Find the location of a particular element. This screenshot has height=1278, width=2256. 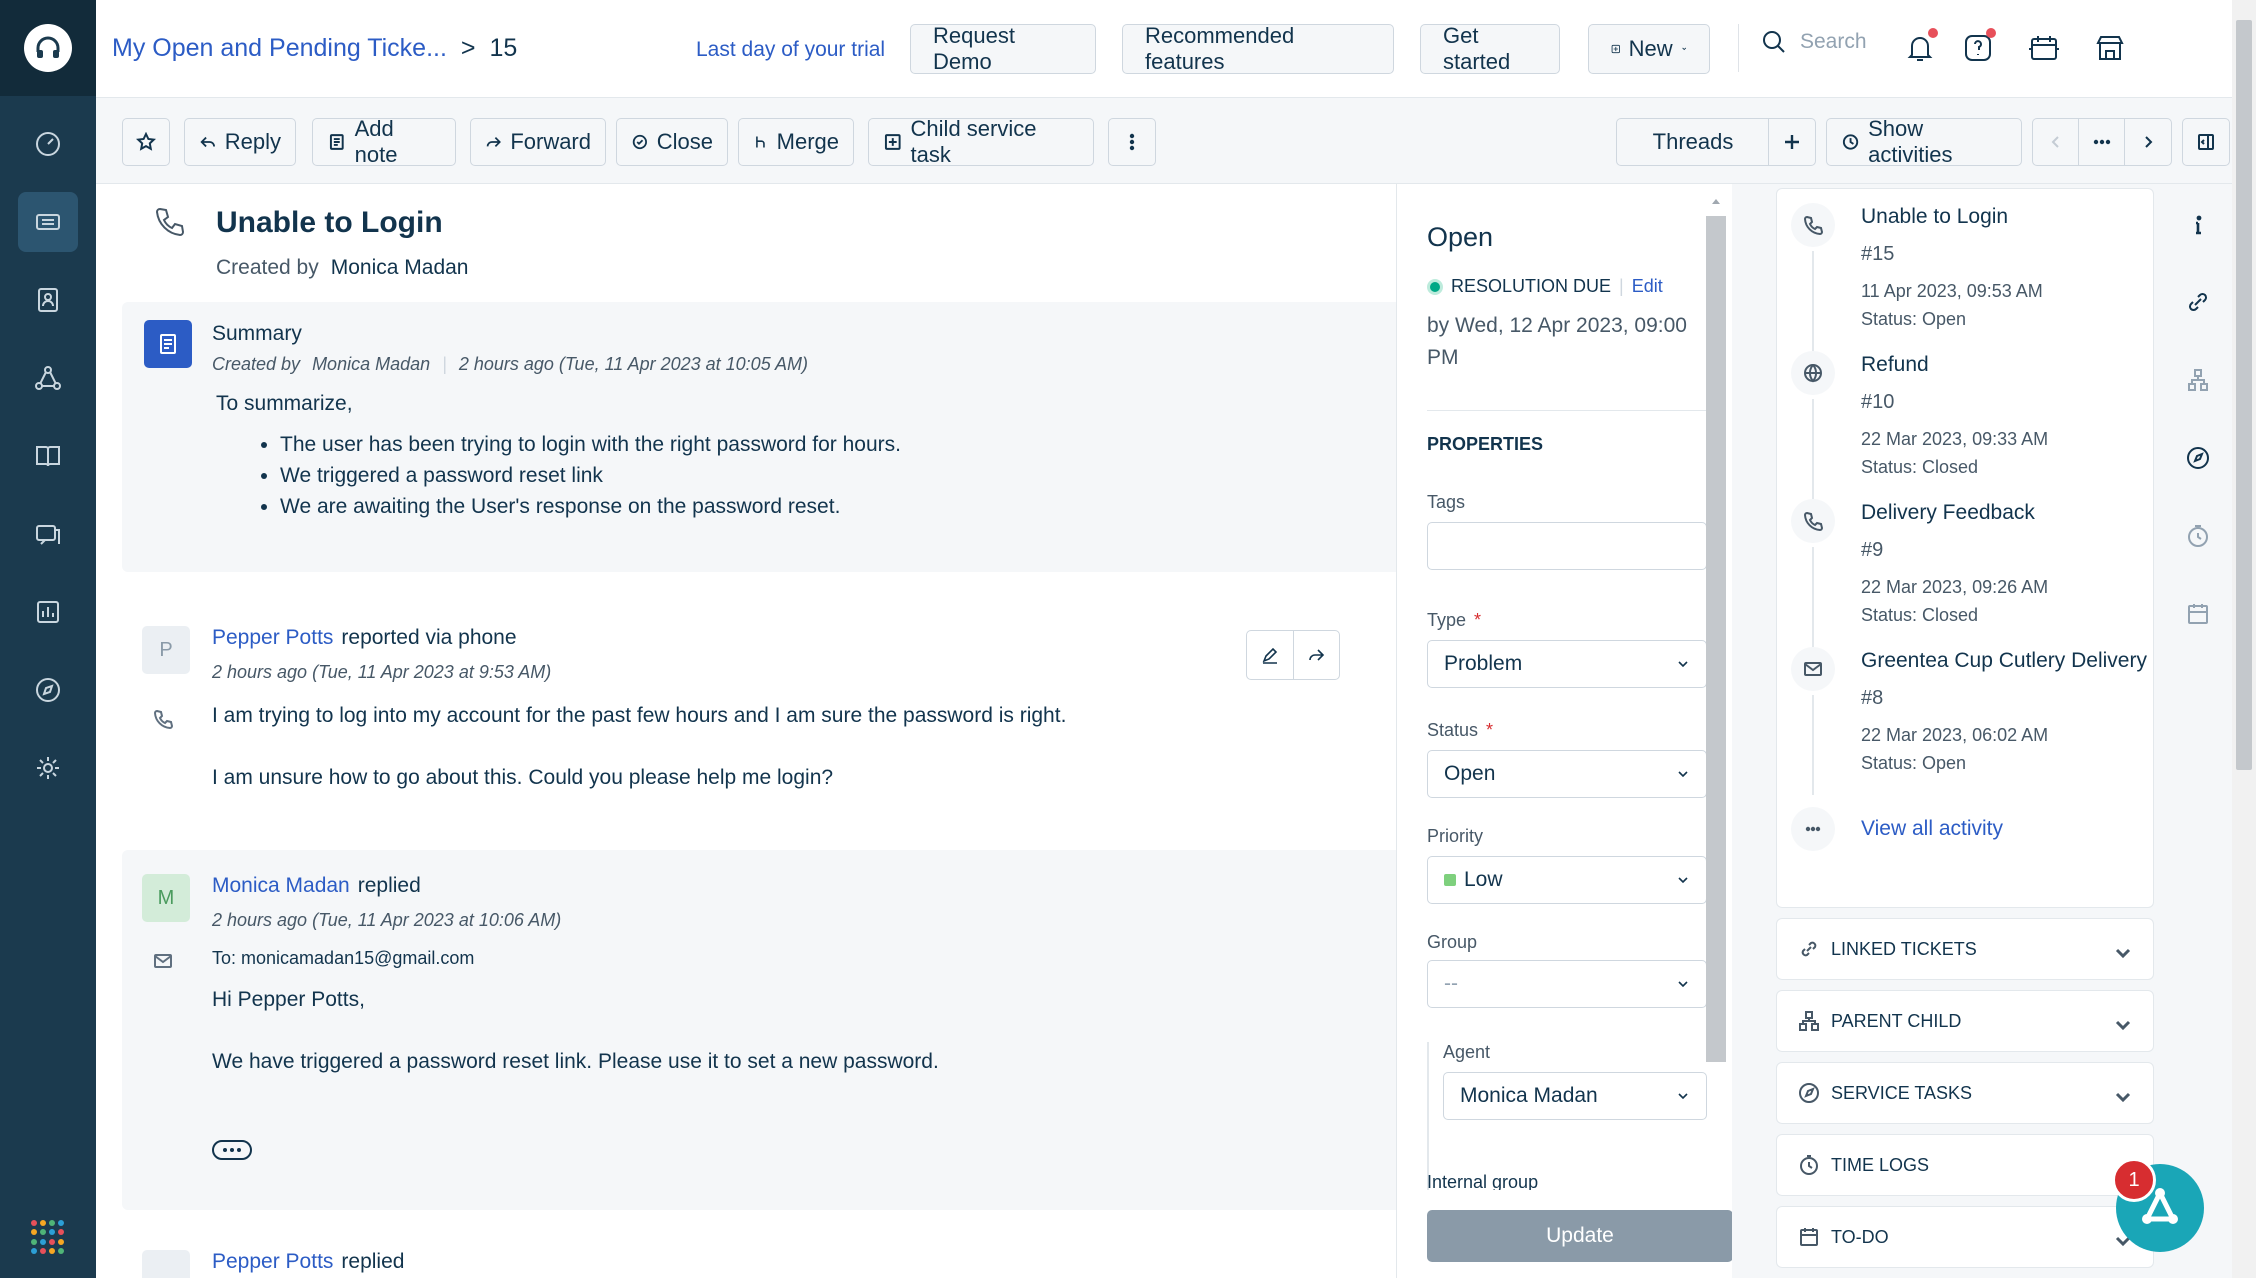

group-select: -- is located at coordinates (1567, 984).